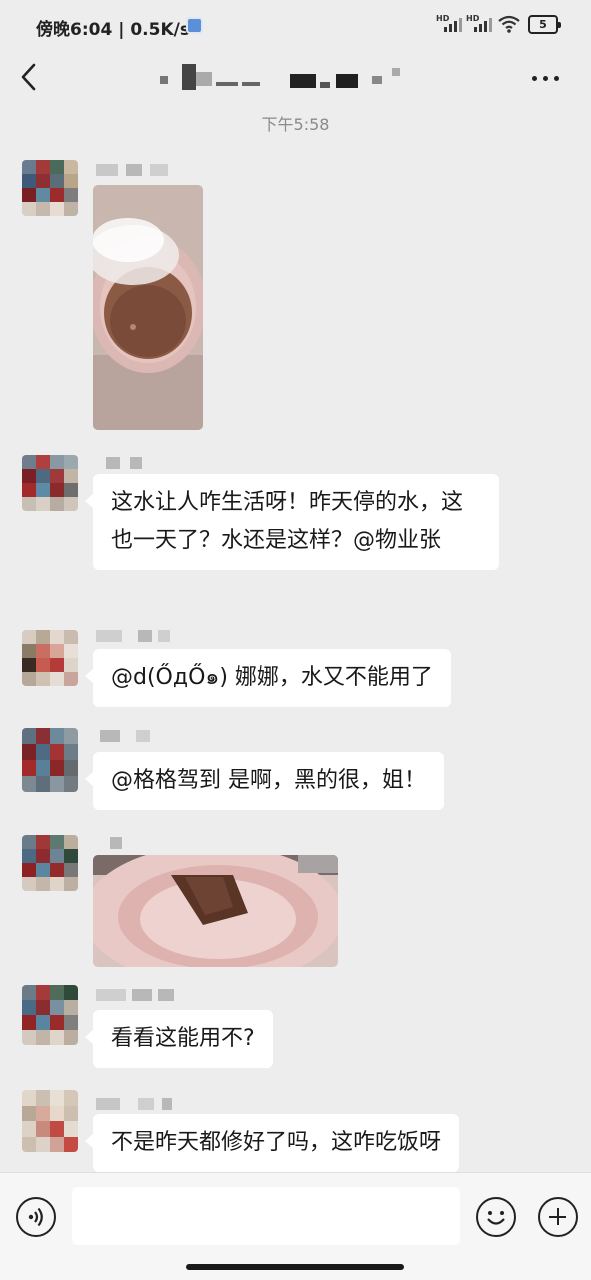 The image size is (591, 1280). What do you see at coordinates (310, 79) in the screenshot?
I see `chat-title-redacted` at bounding box center [310, 79].